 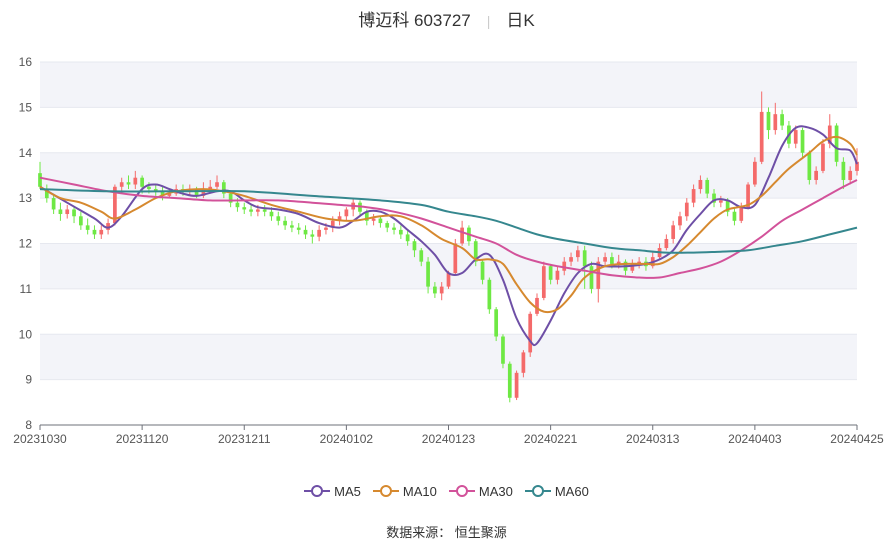 What do you see at coordinates (449, 439) in the screenshot?
I see `x-tick-label: 20240123` at bounding box center [449, 439].